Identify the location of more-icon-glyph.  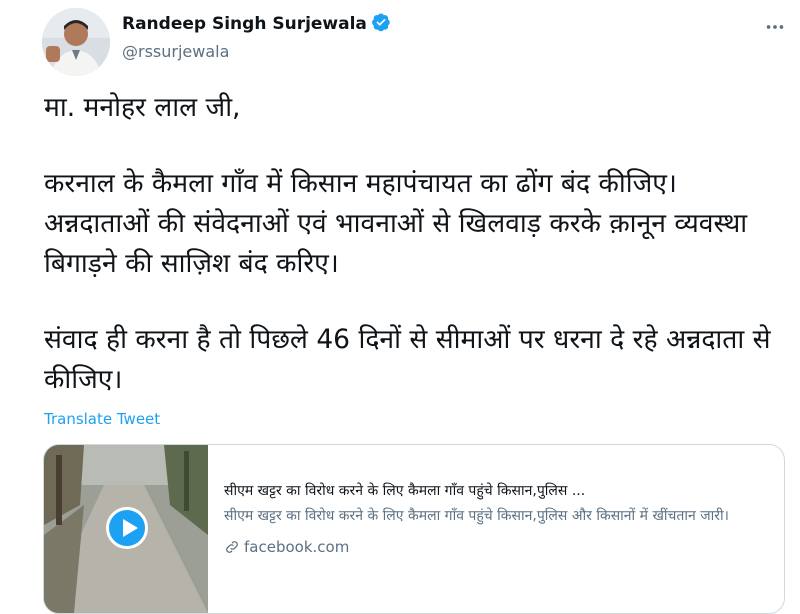
(775, 27).